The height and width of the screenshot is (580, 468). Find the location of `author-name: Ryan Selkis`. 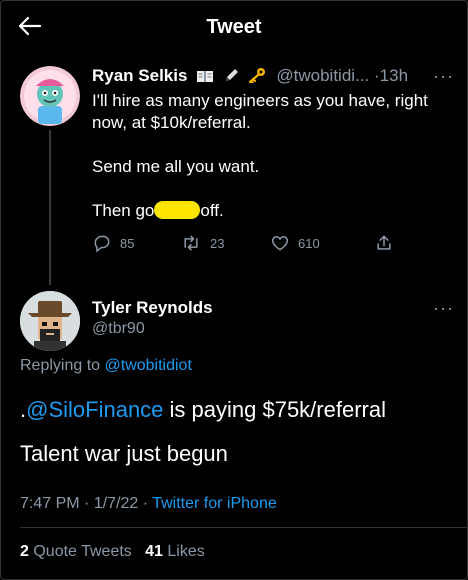

author-name: Ryan Selkis is located at coordinates (139, 75).